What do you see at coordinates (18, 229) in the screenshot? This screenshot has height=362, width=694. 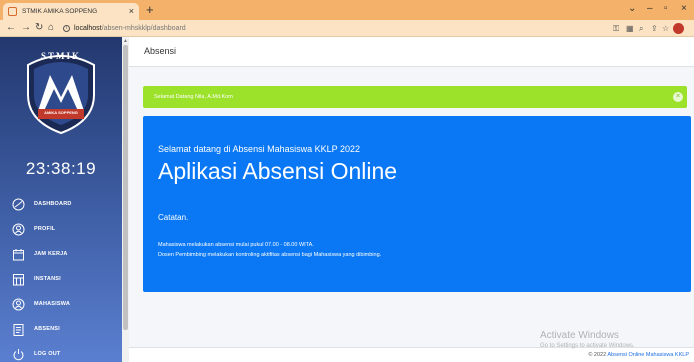 I see `user-icon` at bounding box center [18, 229].